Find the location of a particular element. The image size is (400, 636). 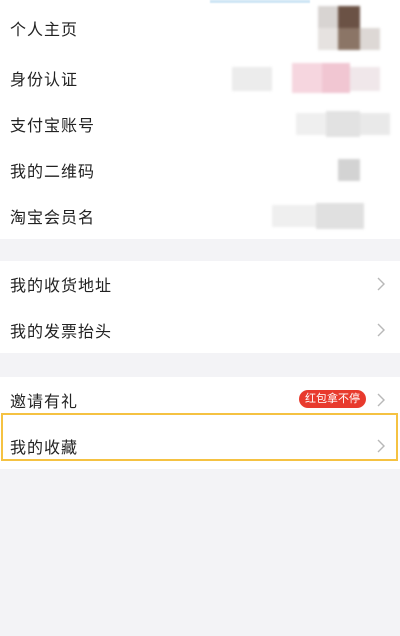

row-label: 我的收货地址 is located at coordinates (61, 285).